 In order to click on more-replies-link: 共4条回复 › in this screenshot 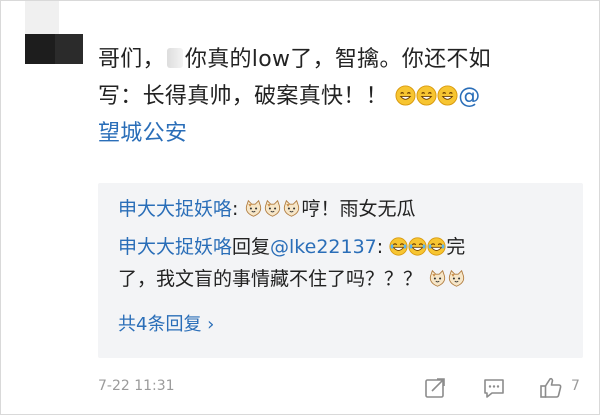, I will do `click(166, 323)`.